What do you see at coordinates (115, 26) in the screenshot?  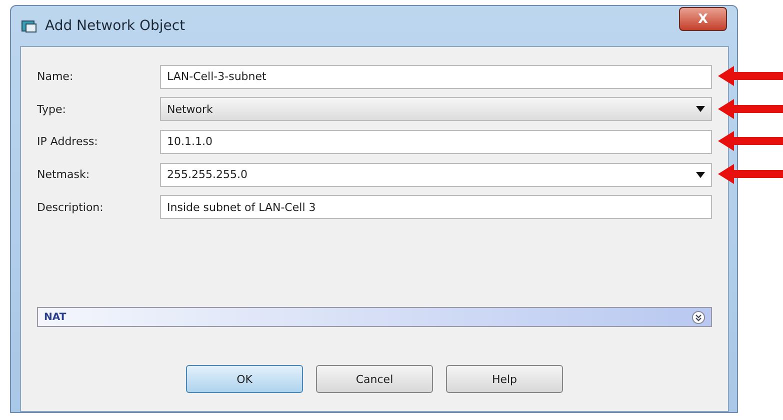 I see `window-title: Add Network Object` at bounding box center [115, 26].